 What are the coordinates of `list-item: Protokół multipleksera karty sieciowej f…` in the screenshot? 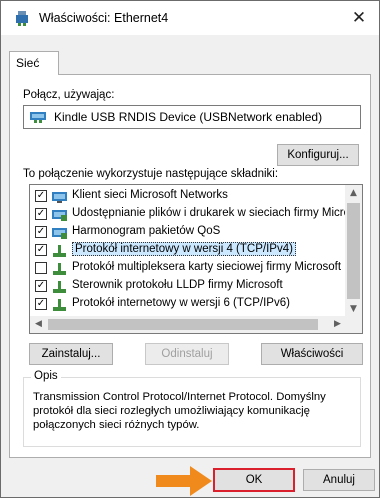 It's located at (188, 268).